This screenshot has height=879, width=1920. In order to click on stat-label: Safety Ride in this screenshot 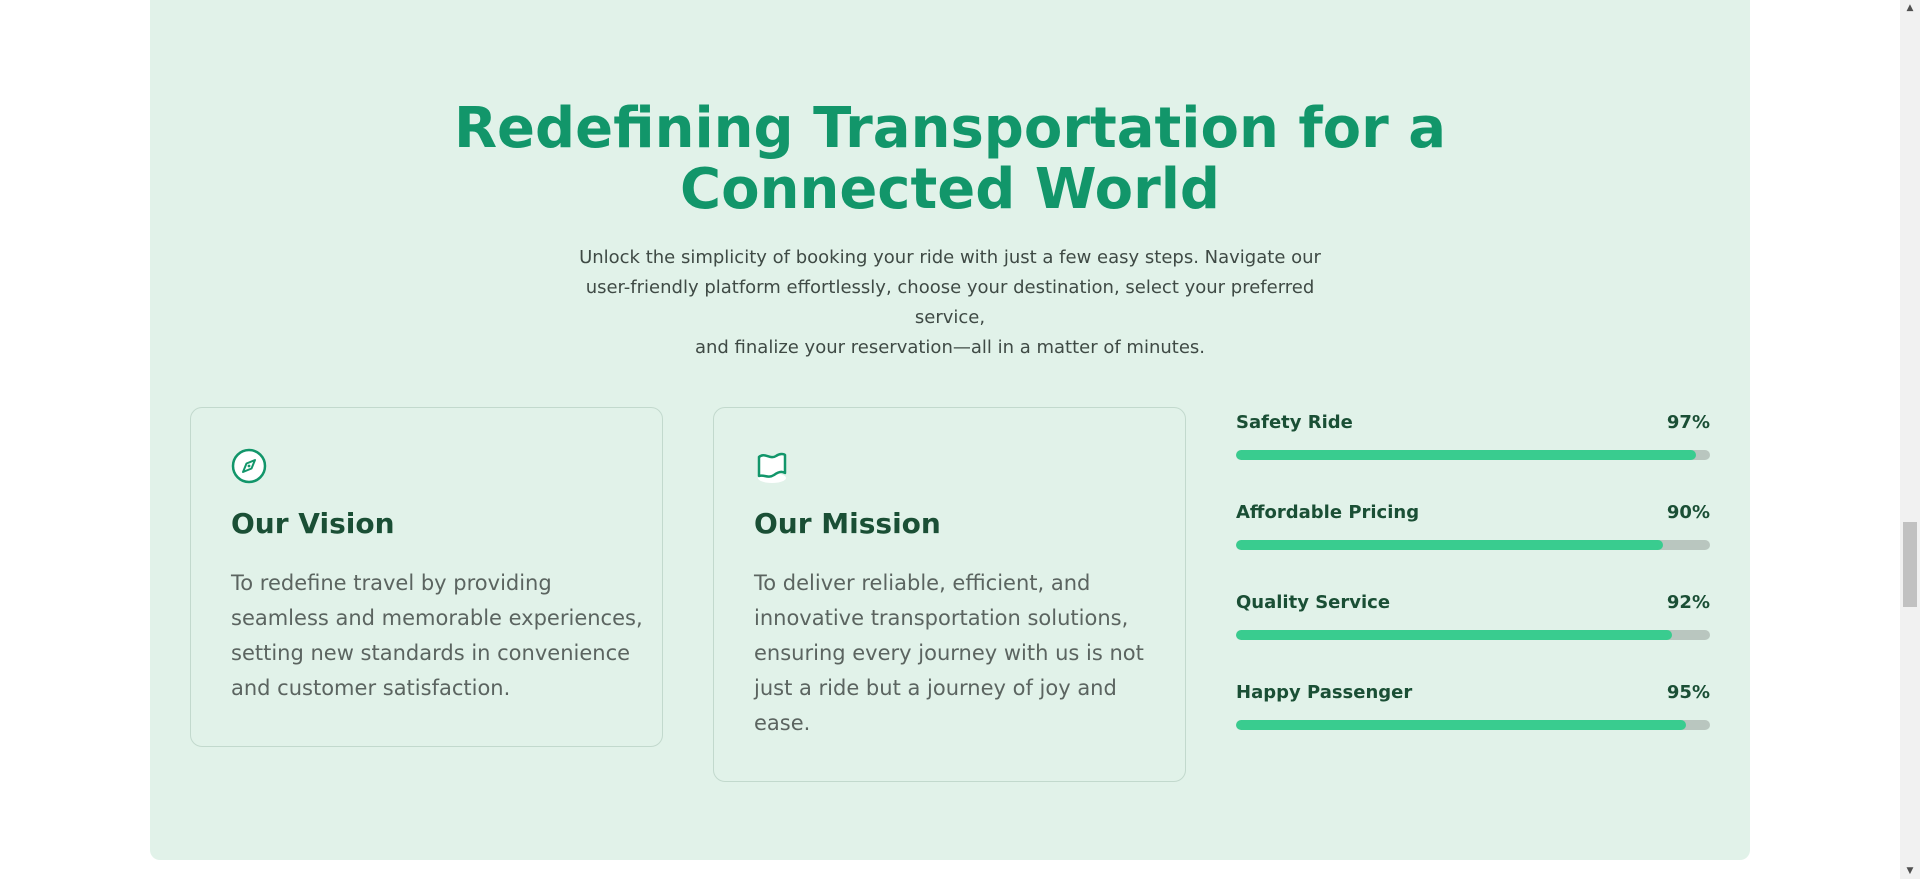, I will do `click(1294, 422)`.